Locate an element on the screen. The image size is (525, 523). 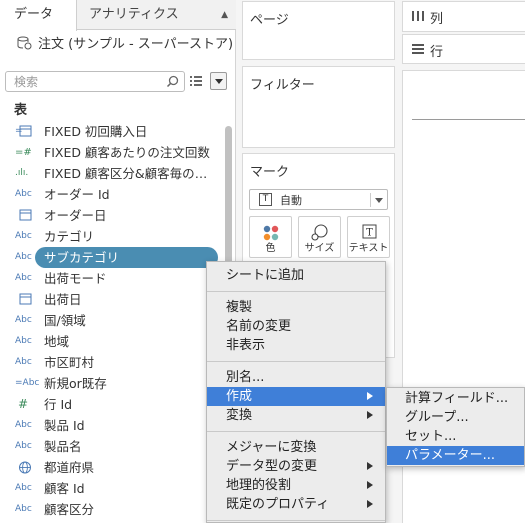
field-item: =# FIXED 顧客あたりの注文回数 is located at coordinates (111, 152).